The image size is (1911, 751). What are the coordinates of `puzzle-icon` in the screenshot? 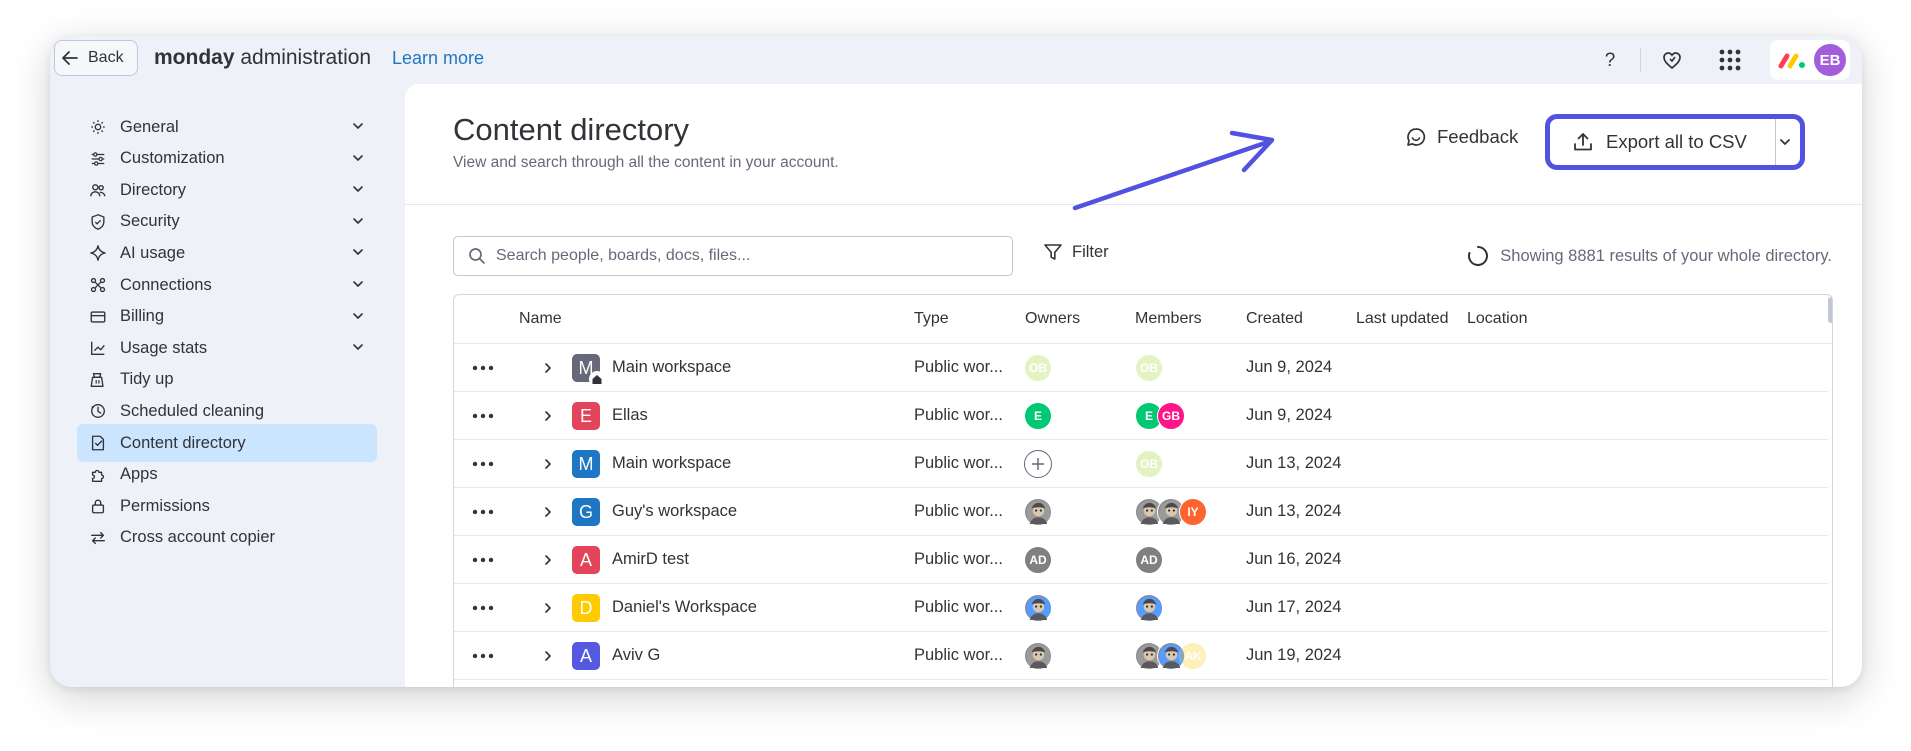 It's located at (98, 475).